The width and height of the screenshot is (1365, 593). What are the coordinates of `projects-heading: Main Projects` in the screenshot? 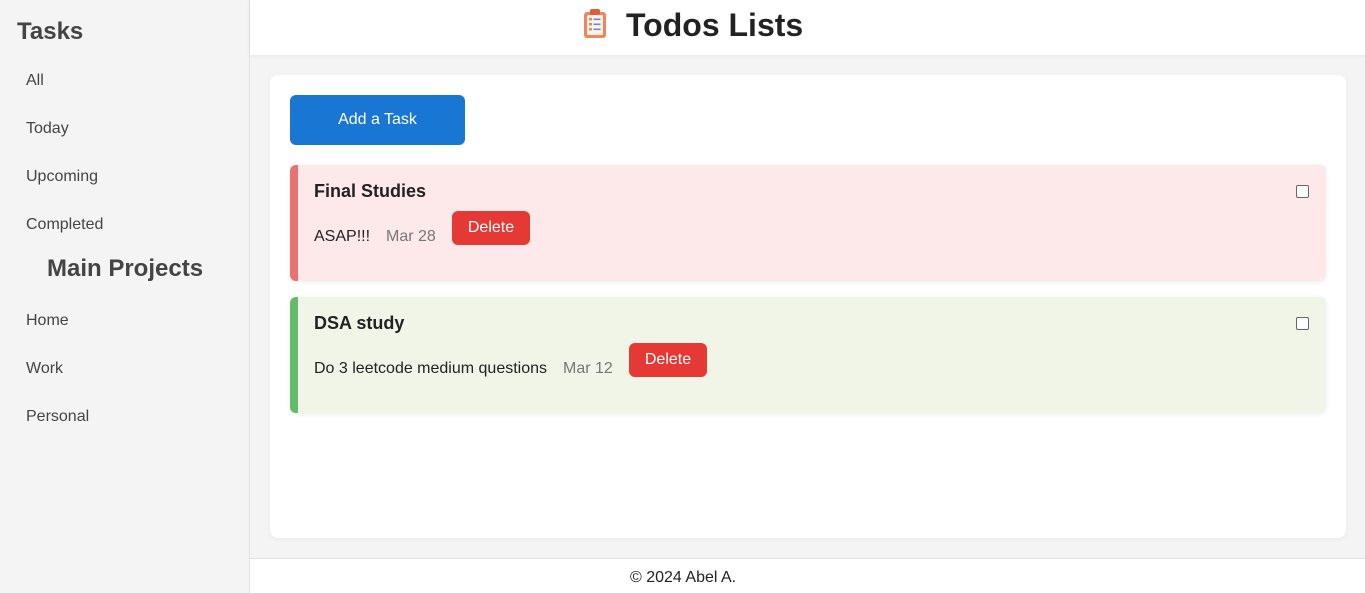 It's located at (125, 268).